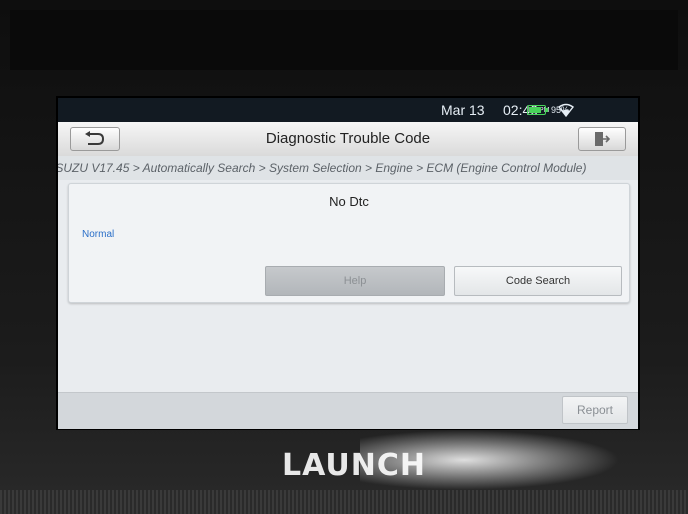 This screenshot has height=514, width=688. I want to click on back-arrow-icon, so click(95, 138).